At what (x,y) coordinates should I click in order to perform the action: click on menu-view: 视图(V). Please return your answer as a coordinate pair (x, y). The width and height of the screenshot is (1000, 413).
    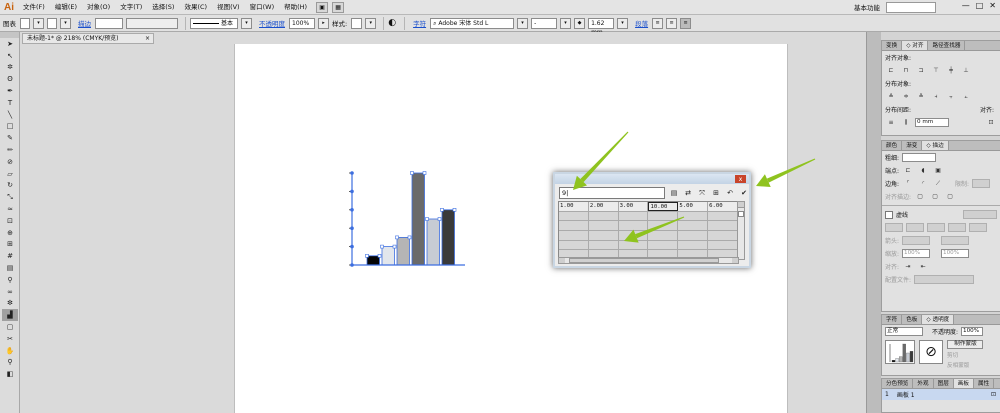
    Looking at the image, I should click on (228, 7).